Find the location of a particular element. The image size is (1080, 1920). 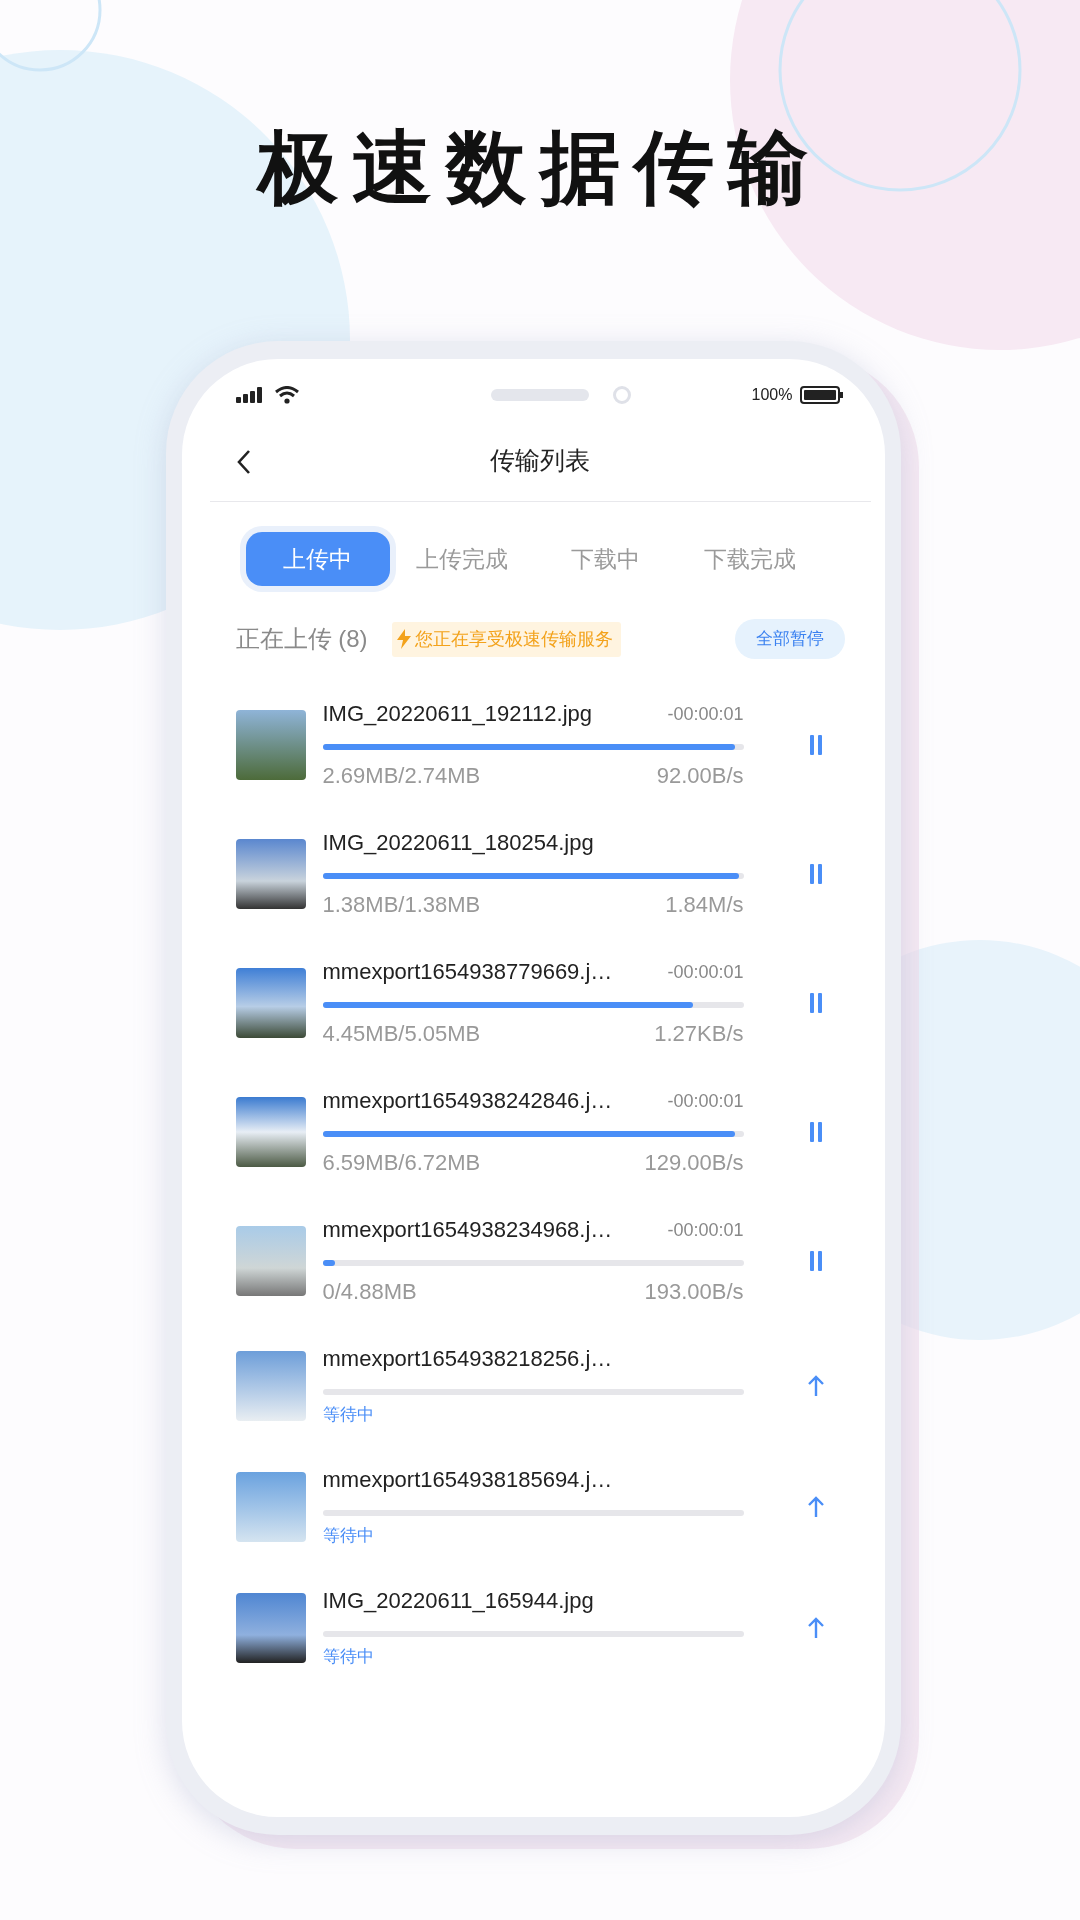

page-title: 传输列表 is located at coordinates (540, 461).